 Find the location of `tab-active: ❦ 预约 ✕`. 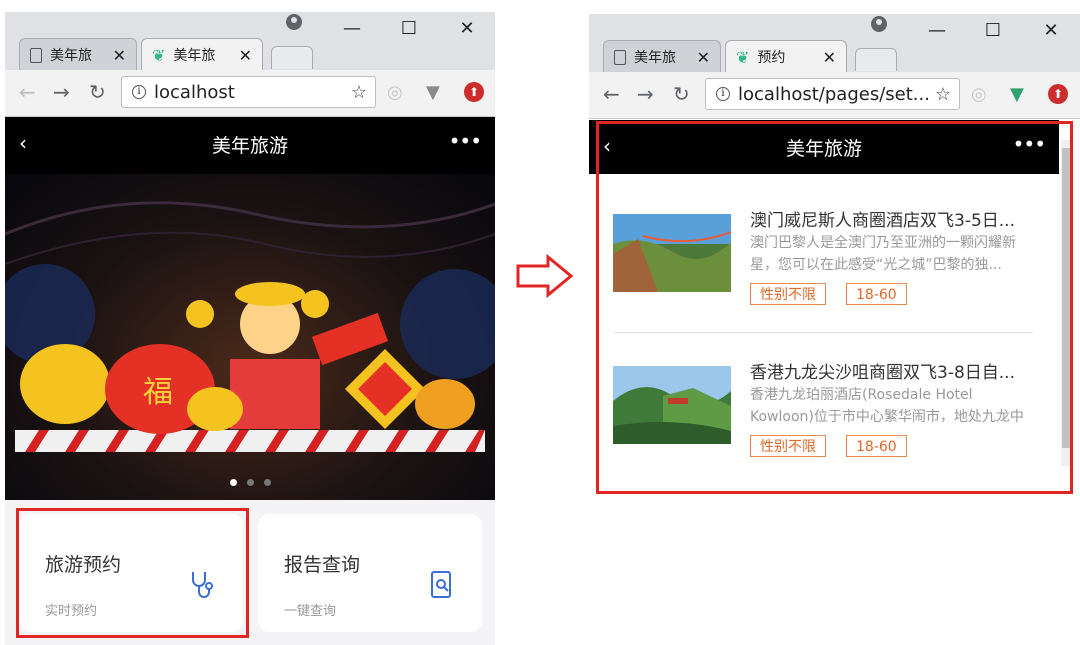

tab-active: ❦ 预约 ✕ is located at coordinates (786, 56).